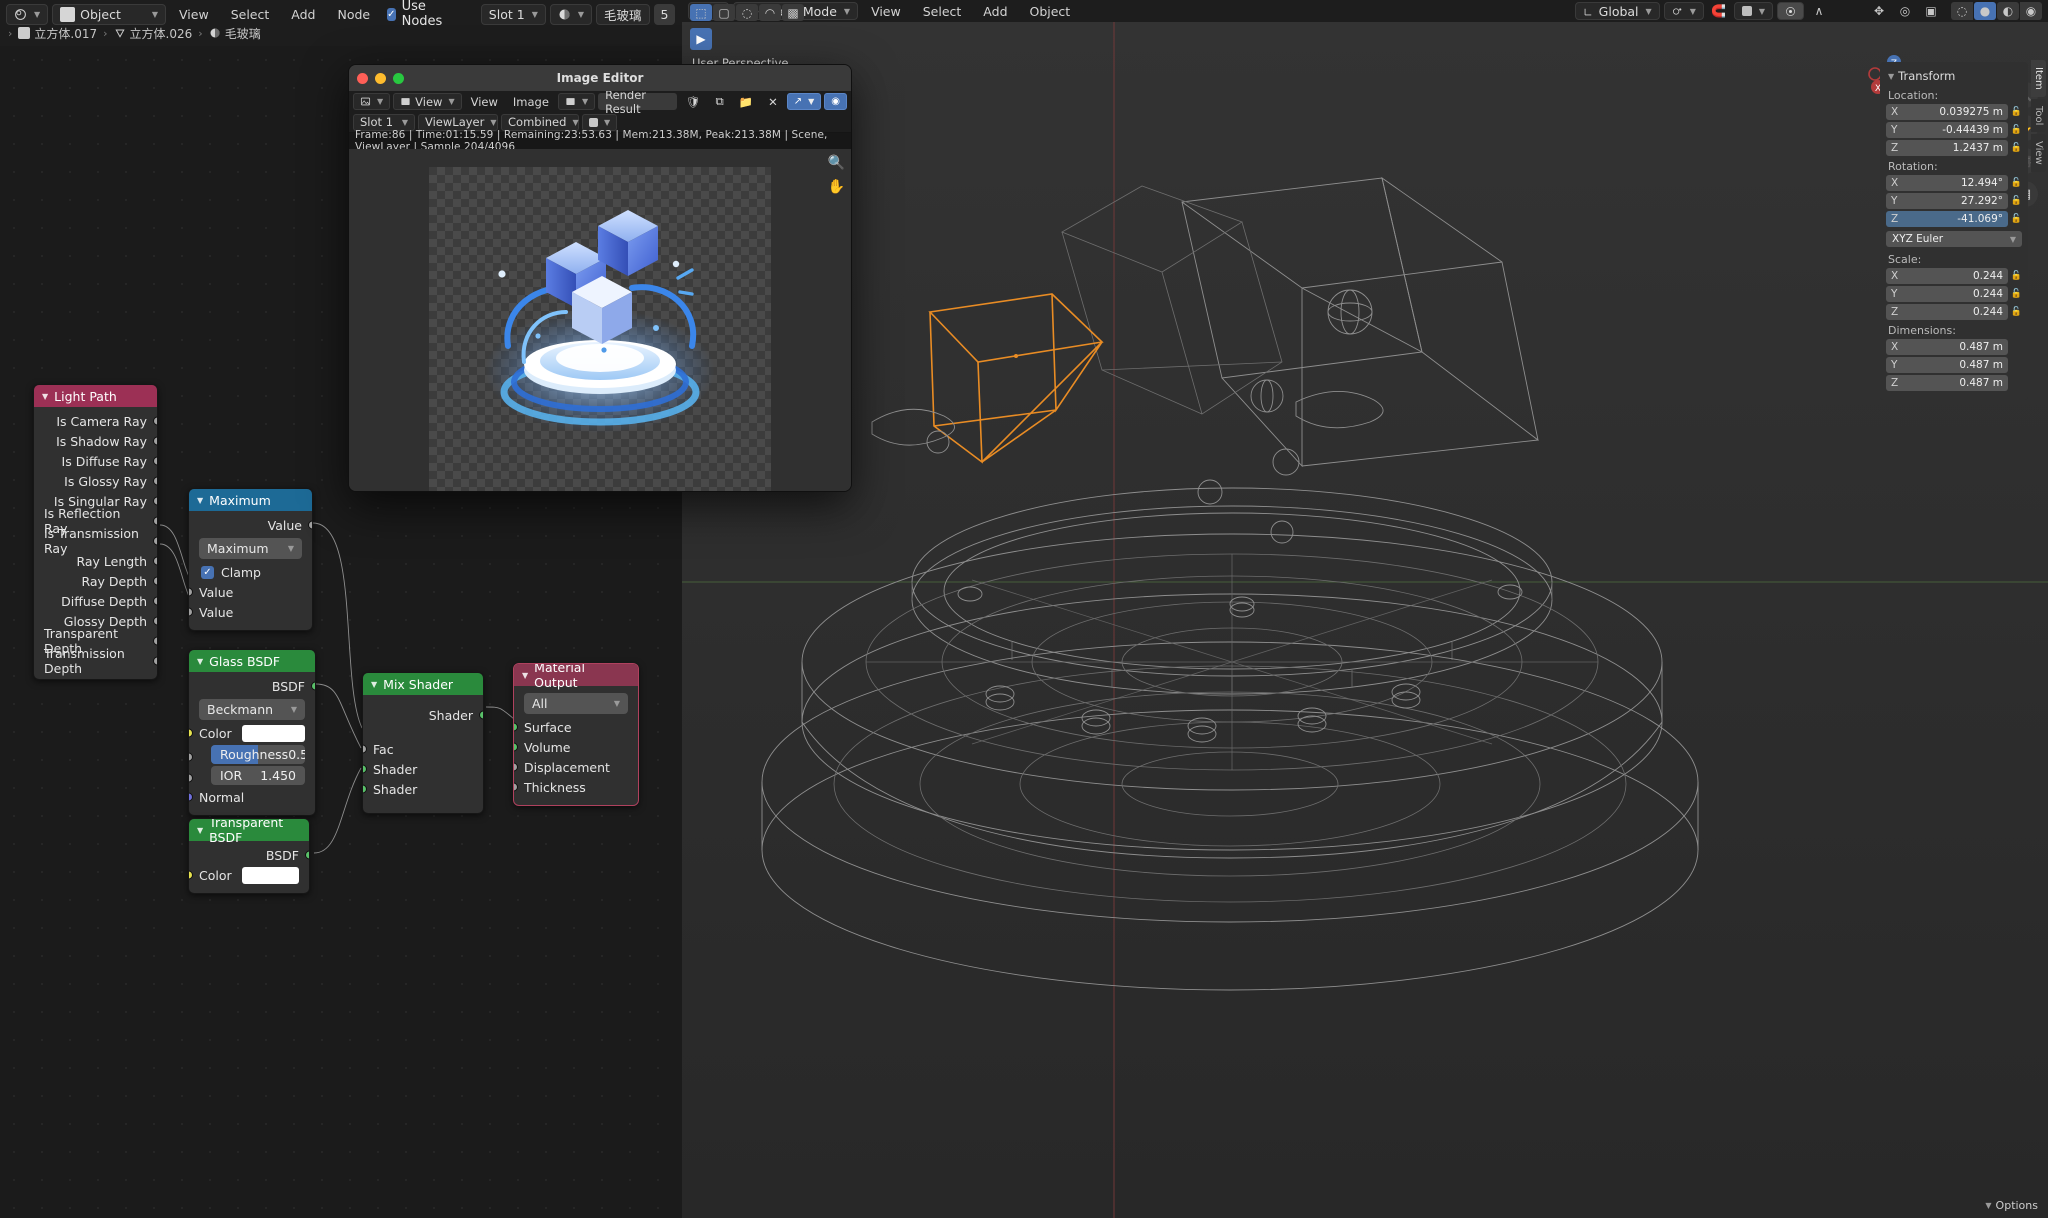  Describe the element at coordinates (1947, 112) in the screenshot. I see `location-x-field: X 0.039275 m` at that location.